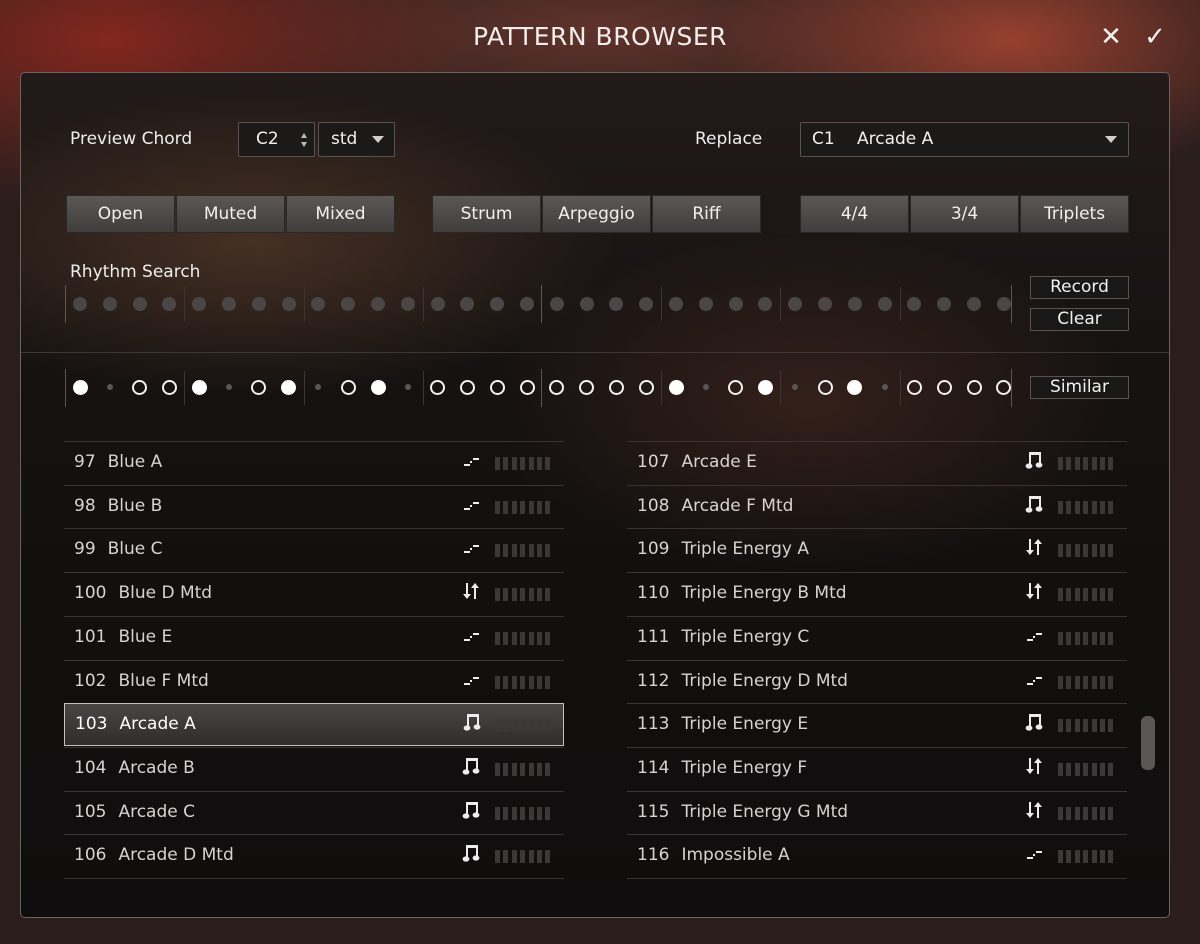 Image resolution: width=1200 pixels, height=944 pixels. Describe the element at coordinates (120, 214) in the screenshot. I see `filter-open-button: Open` at that location.